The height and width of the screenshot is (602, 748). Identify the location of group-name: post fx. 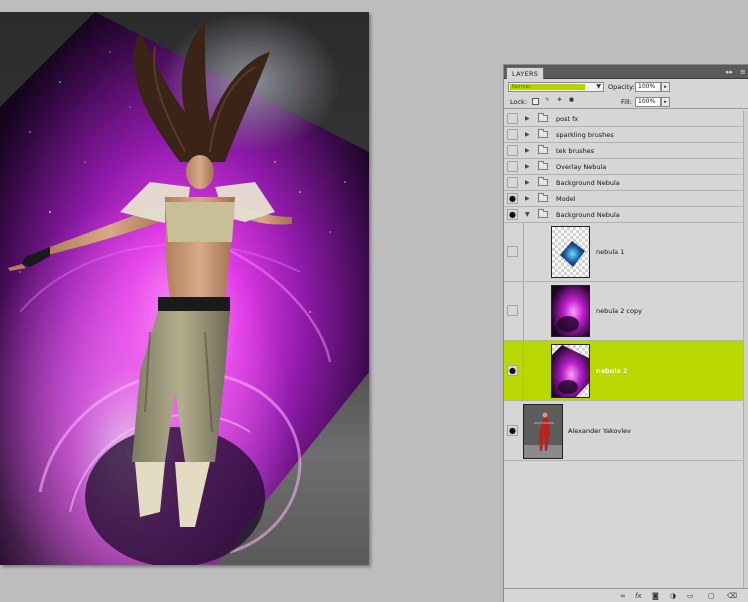
(567, 119).